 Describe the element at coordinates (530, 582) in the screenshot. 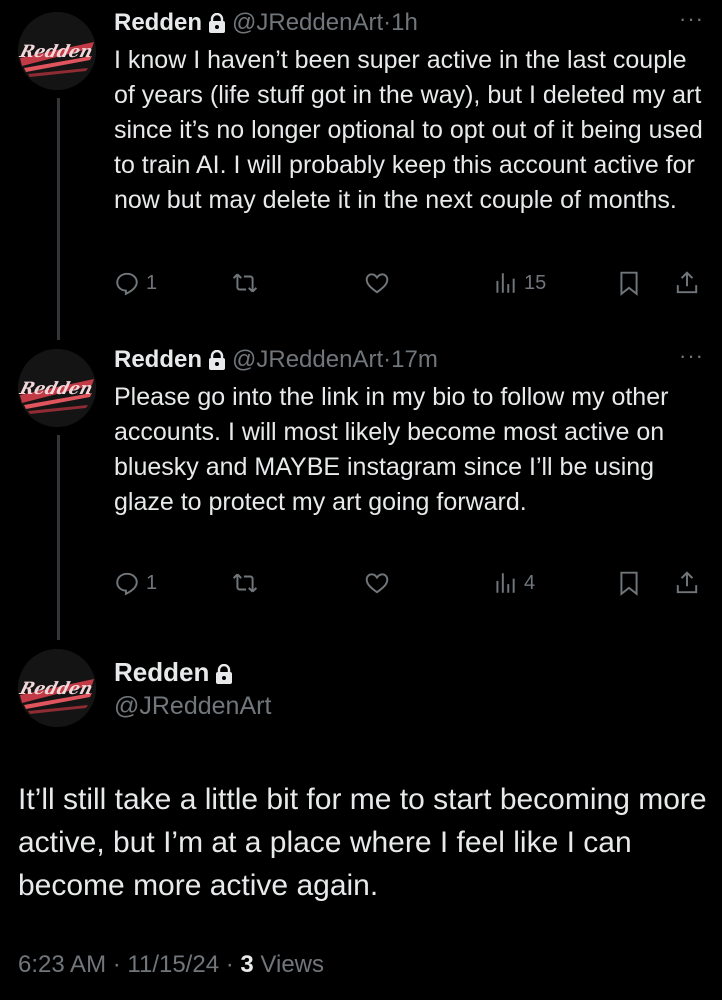

I see `view-count: 4` at that location.